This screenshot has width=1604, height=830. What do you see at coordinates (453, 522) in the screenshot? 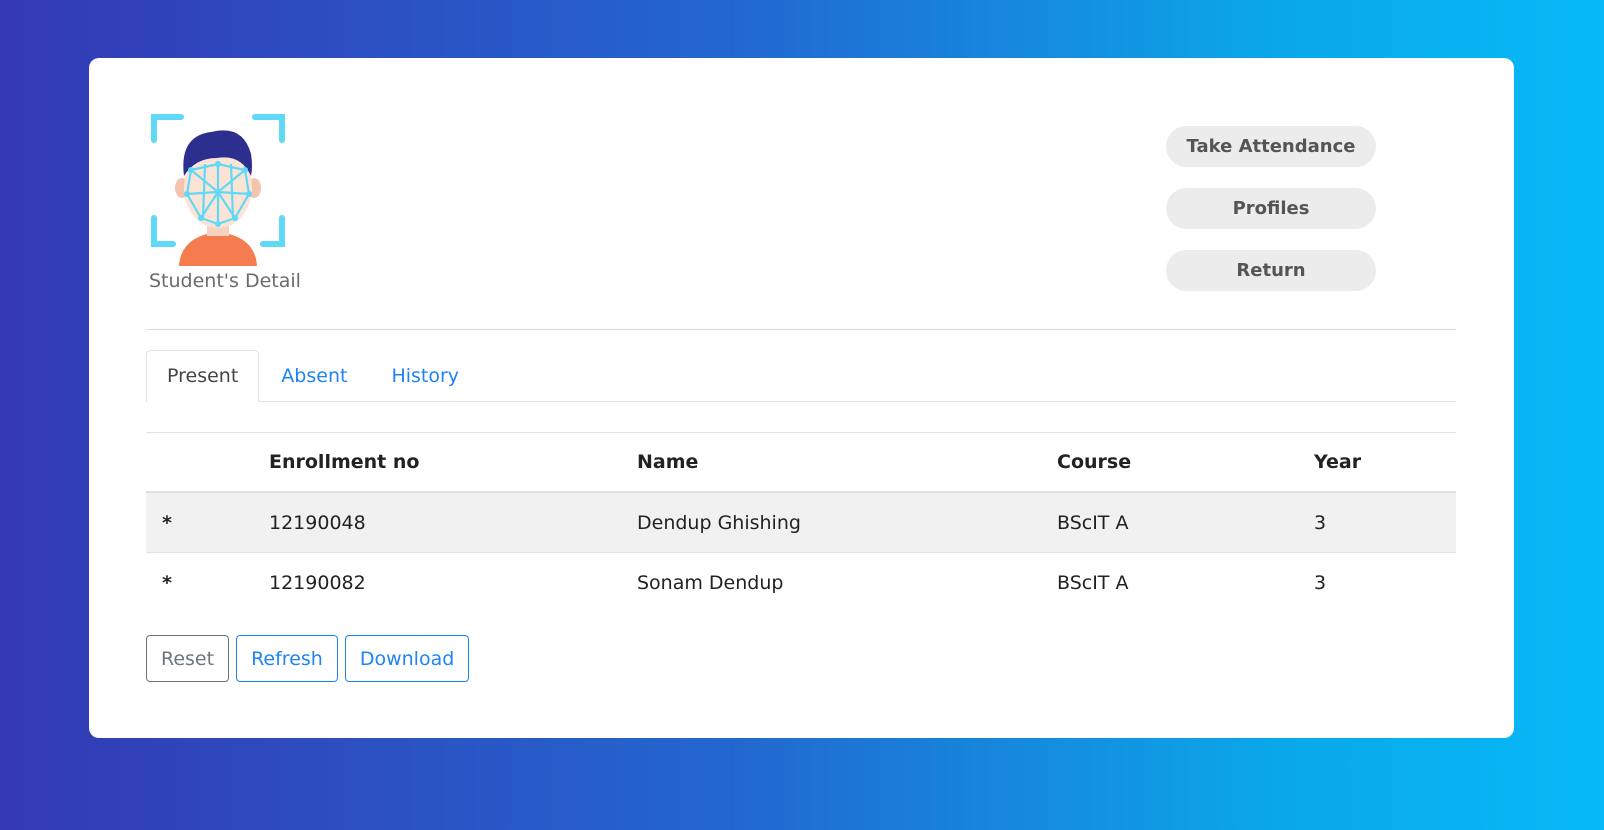
I see `enrollment-cell: 12190048` at bounding box center [453, 522].